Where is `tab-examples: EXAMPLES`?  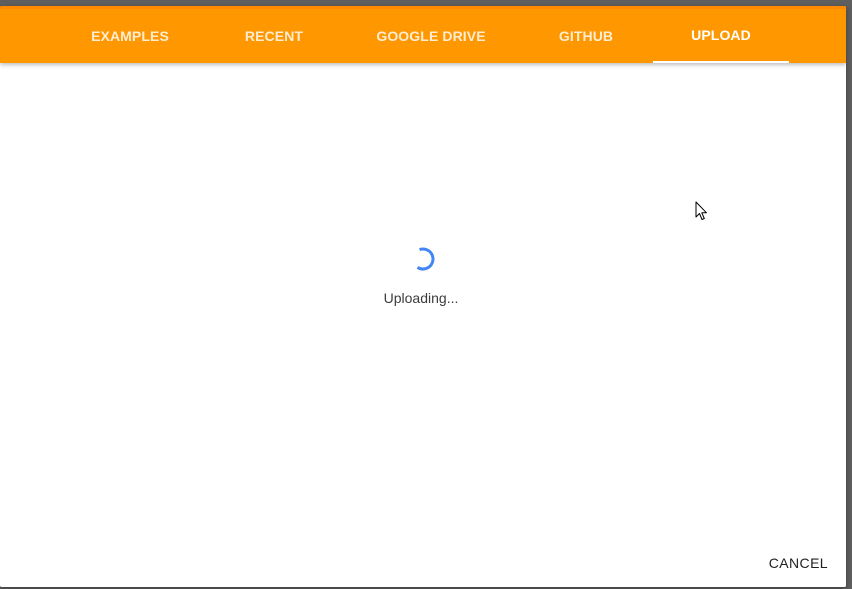 tab-examples: EXAMPLES is located at coordinates (130, 36).